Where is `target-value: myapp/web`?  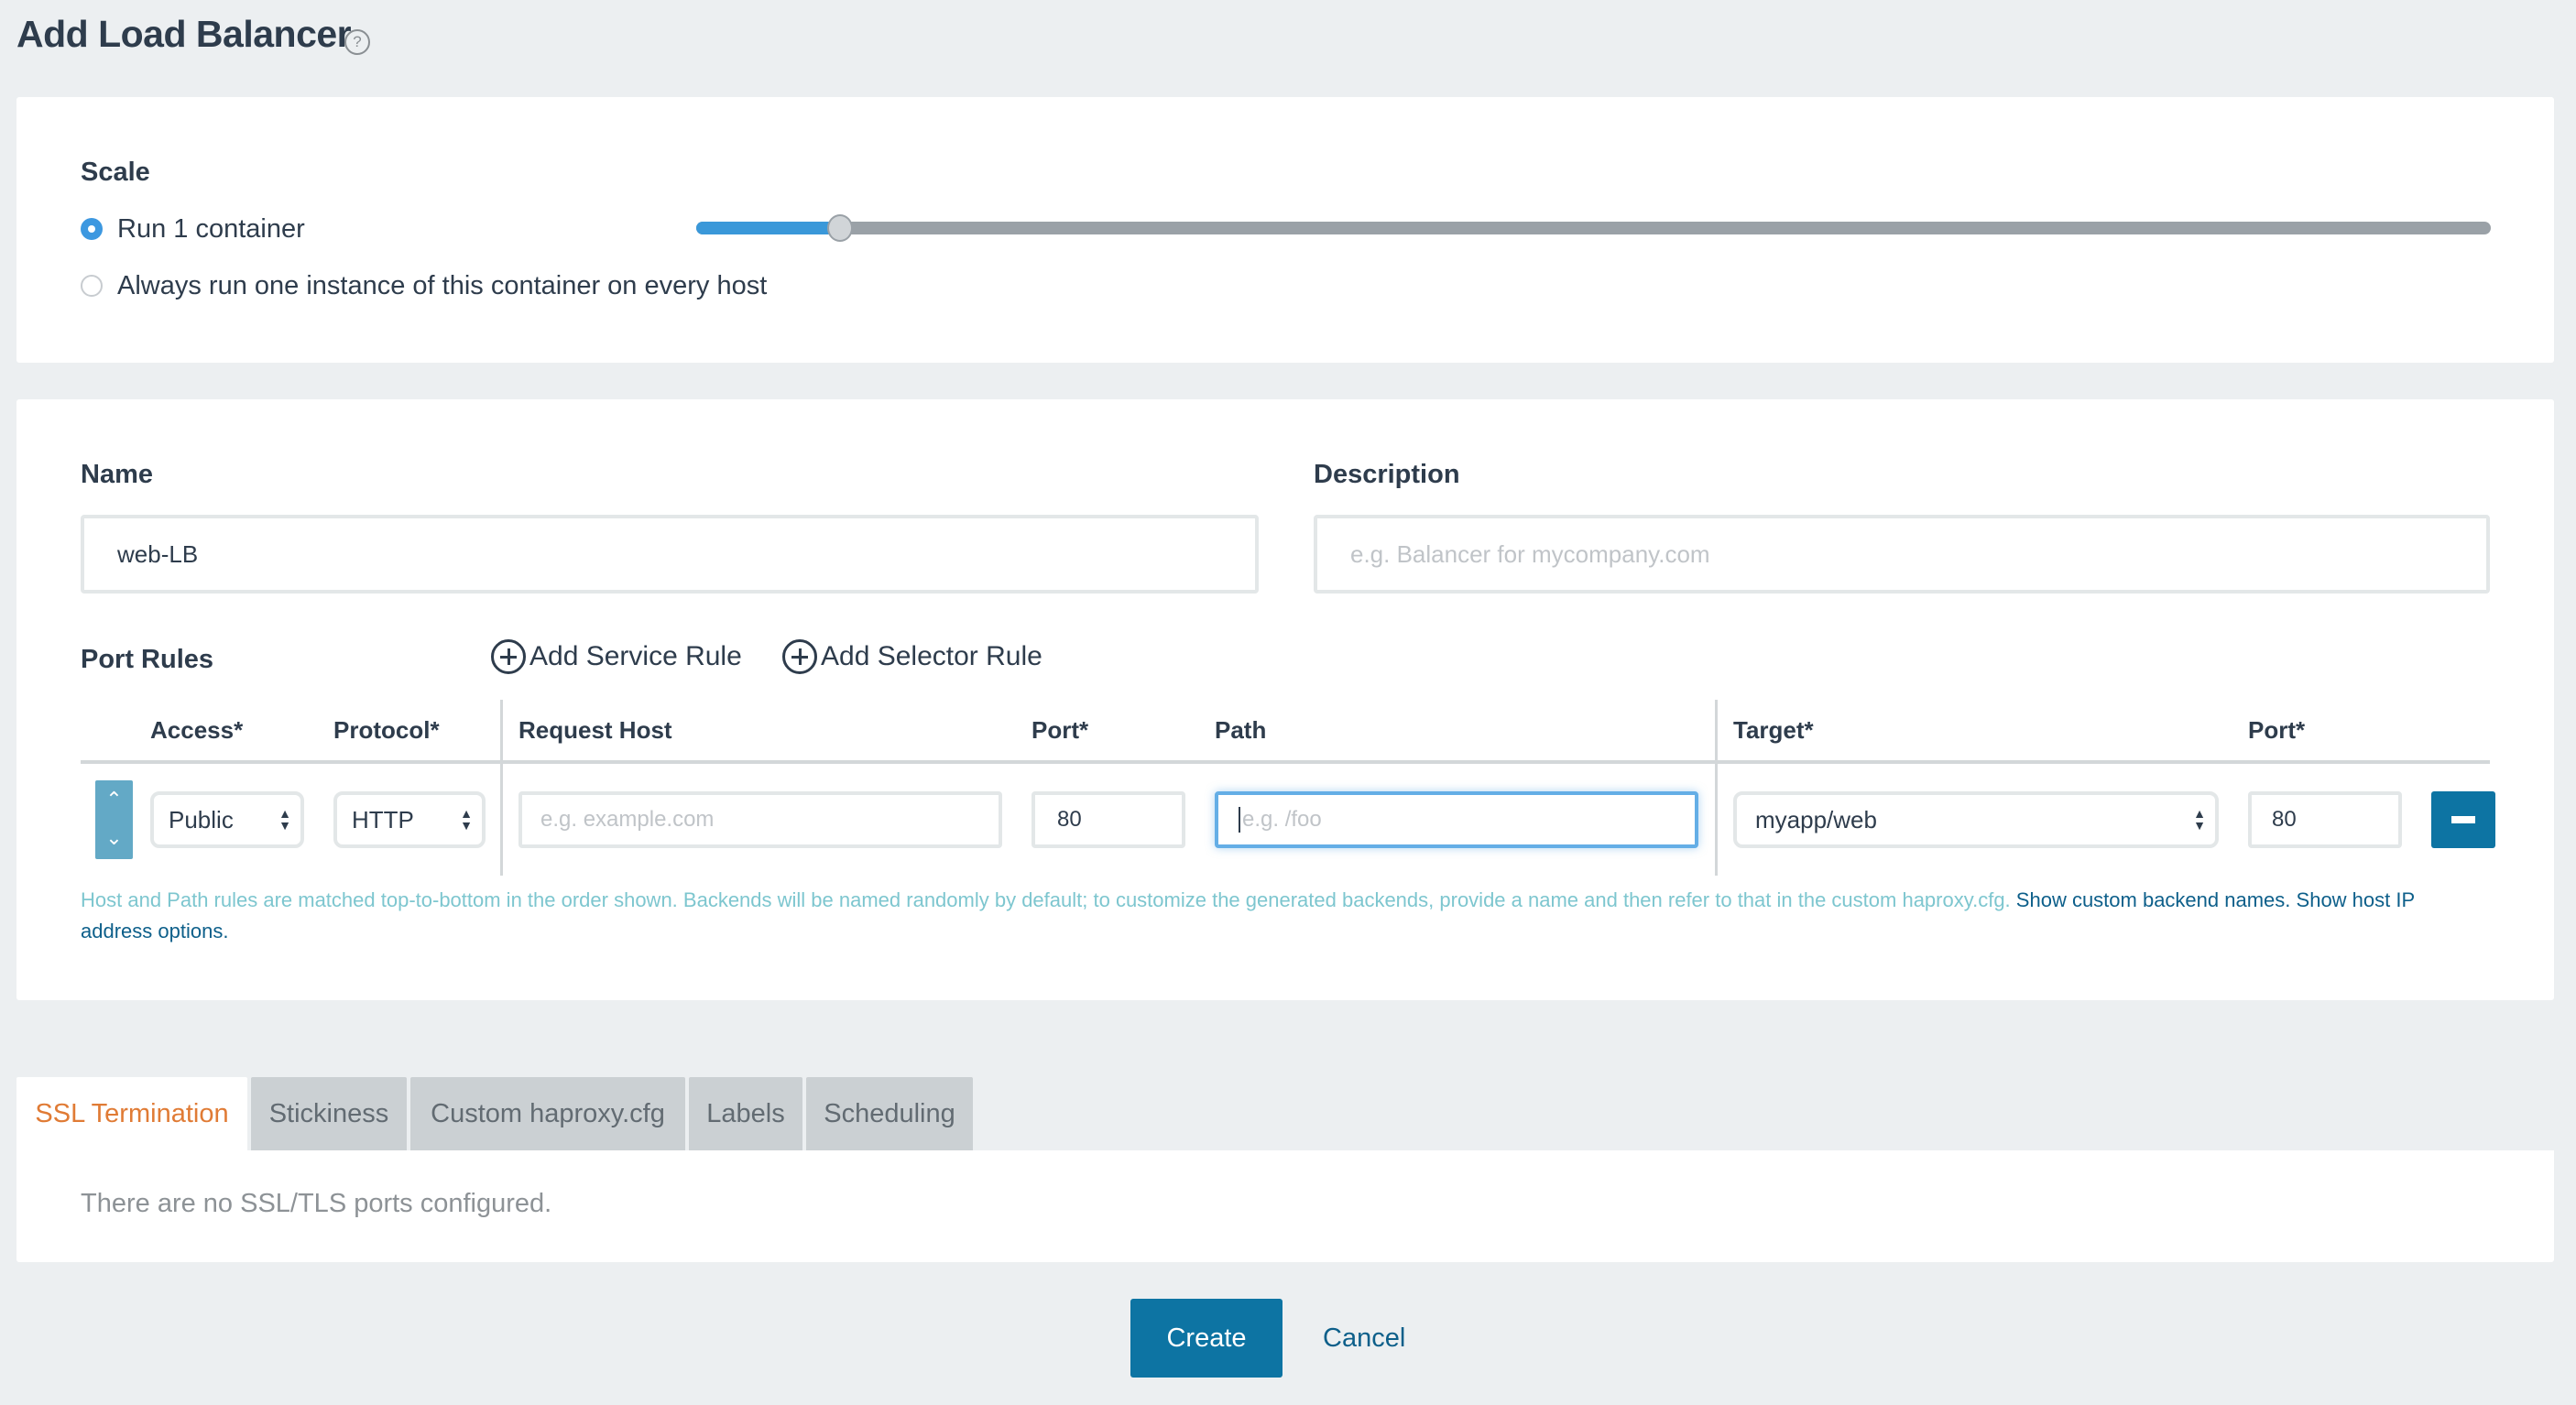
target-value: myapp/web is located at coordinates (1816, 819).